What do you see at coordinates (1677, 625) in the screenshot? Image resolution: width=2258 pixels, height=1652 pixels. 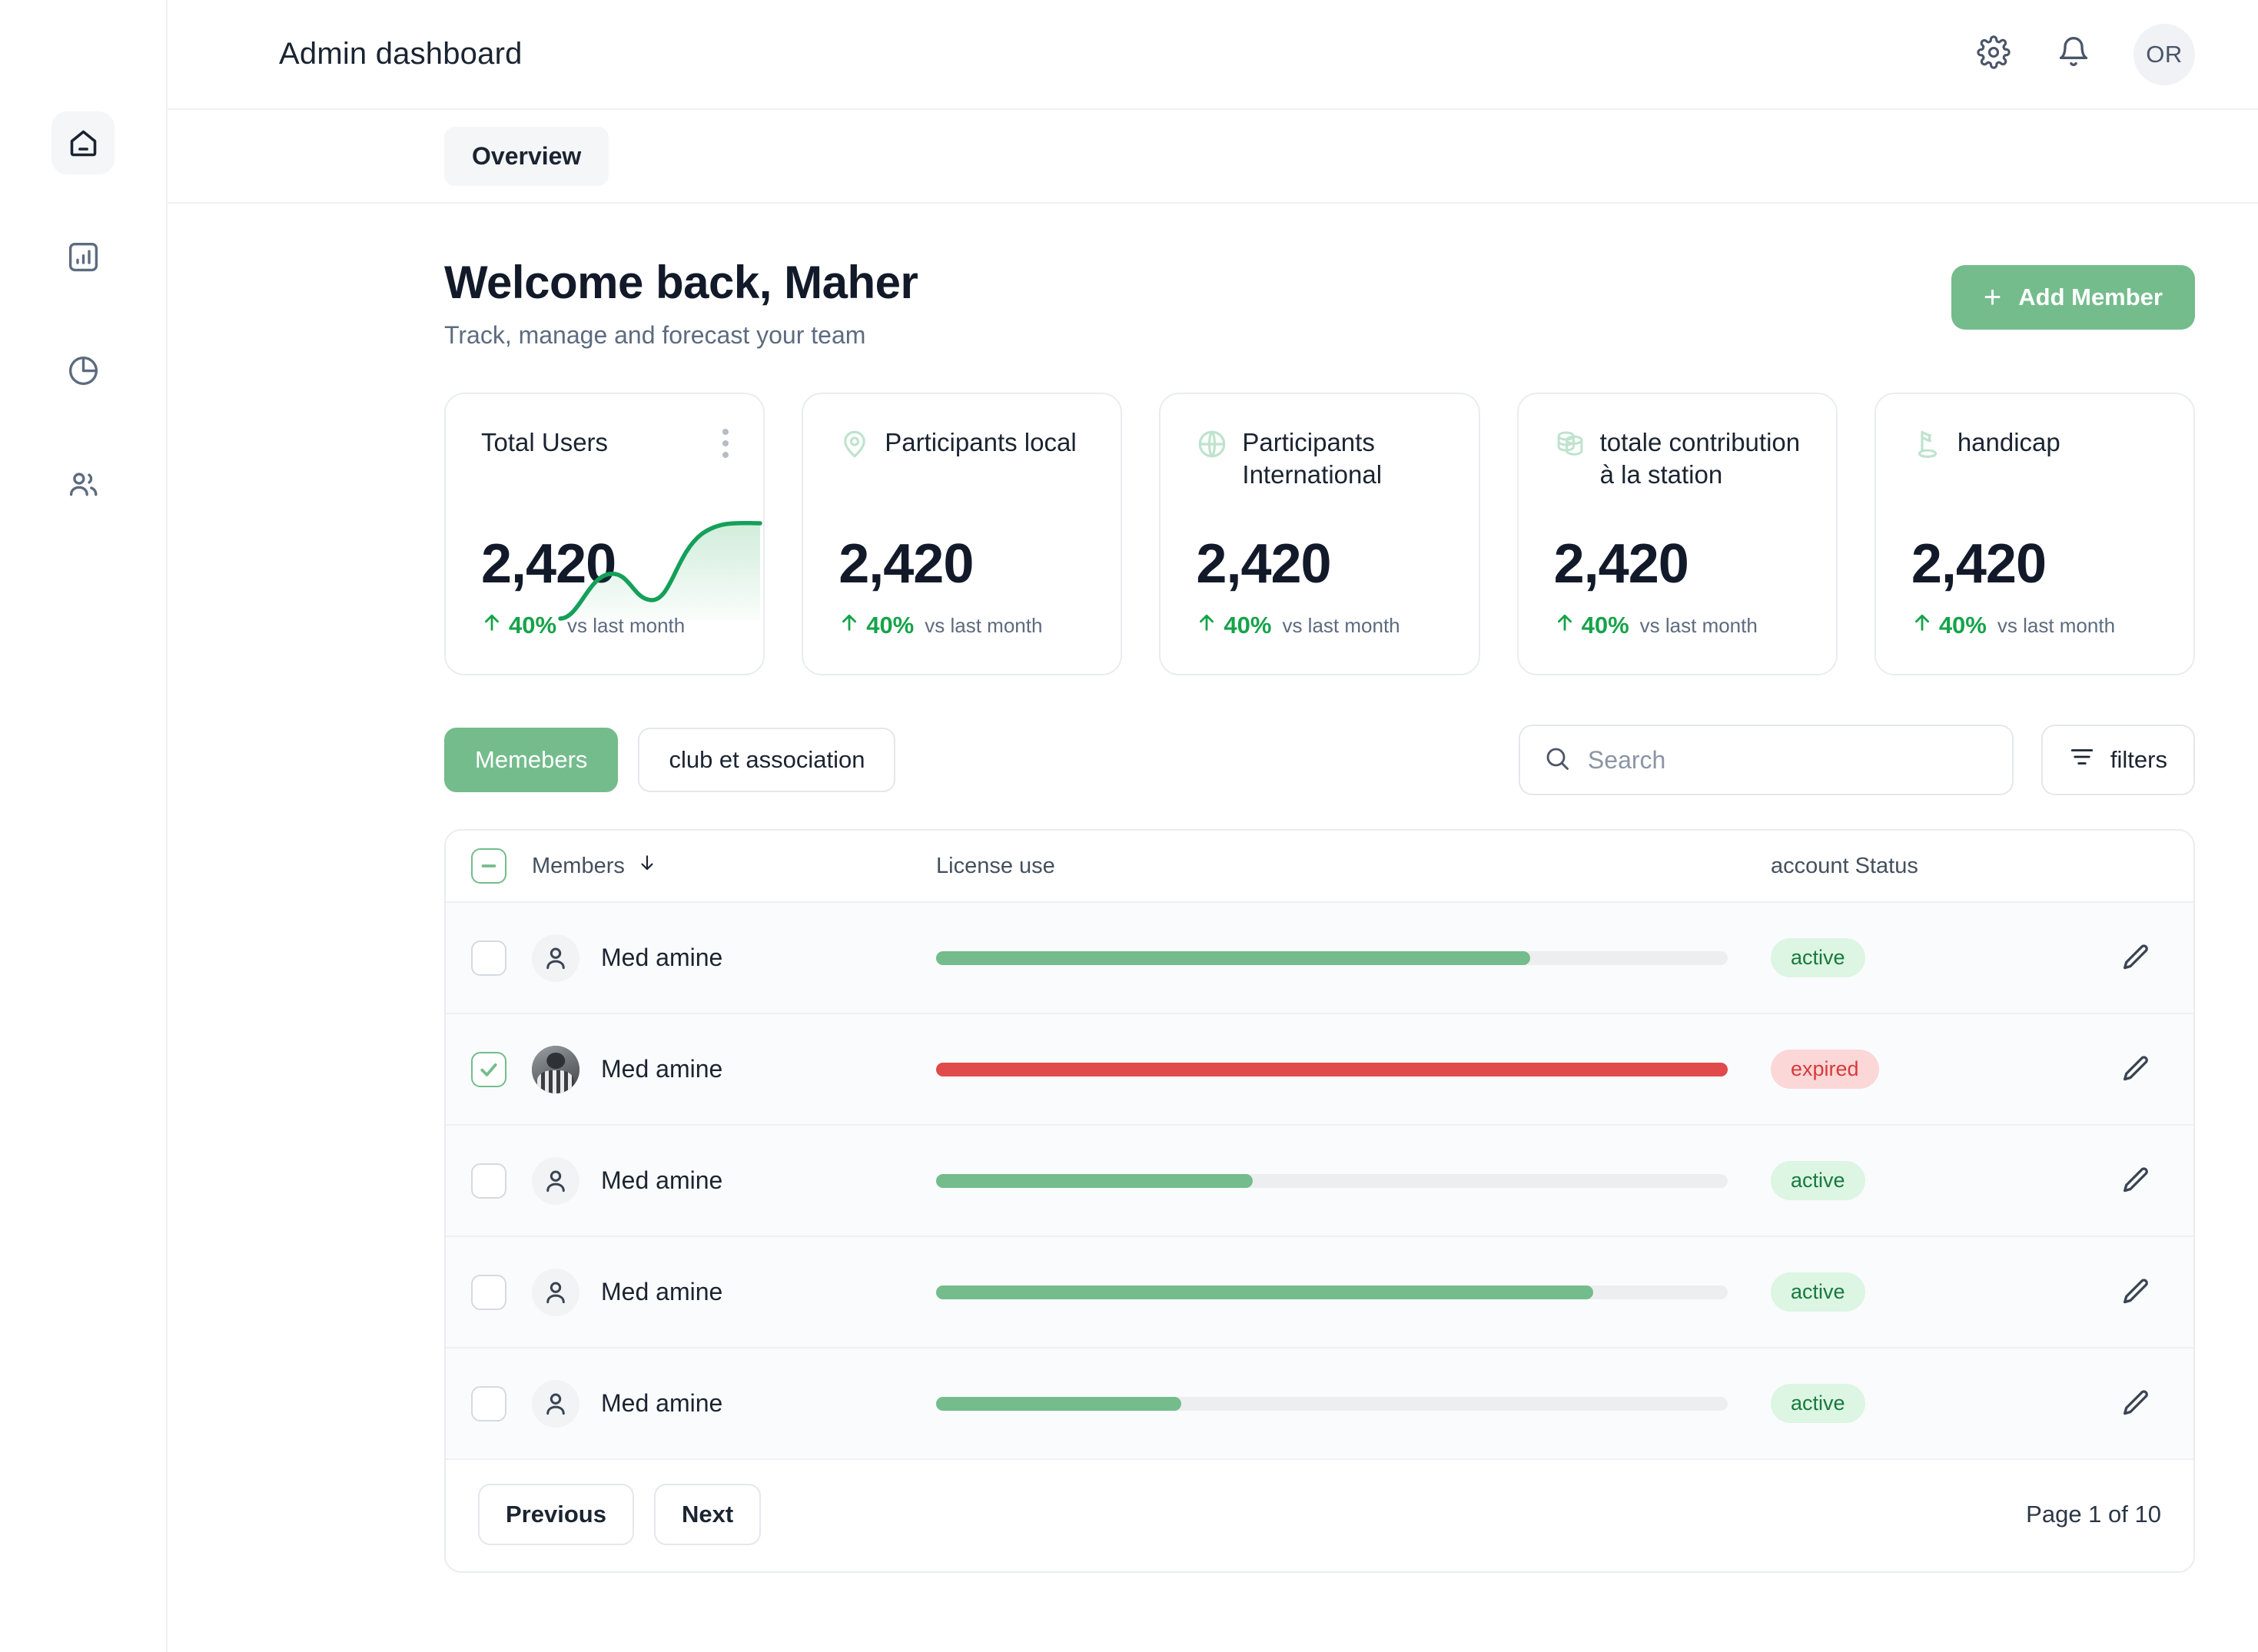 I see `stat-card-footer: 40% vs last month` at bounding box center [1677, 625].